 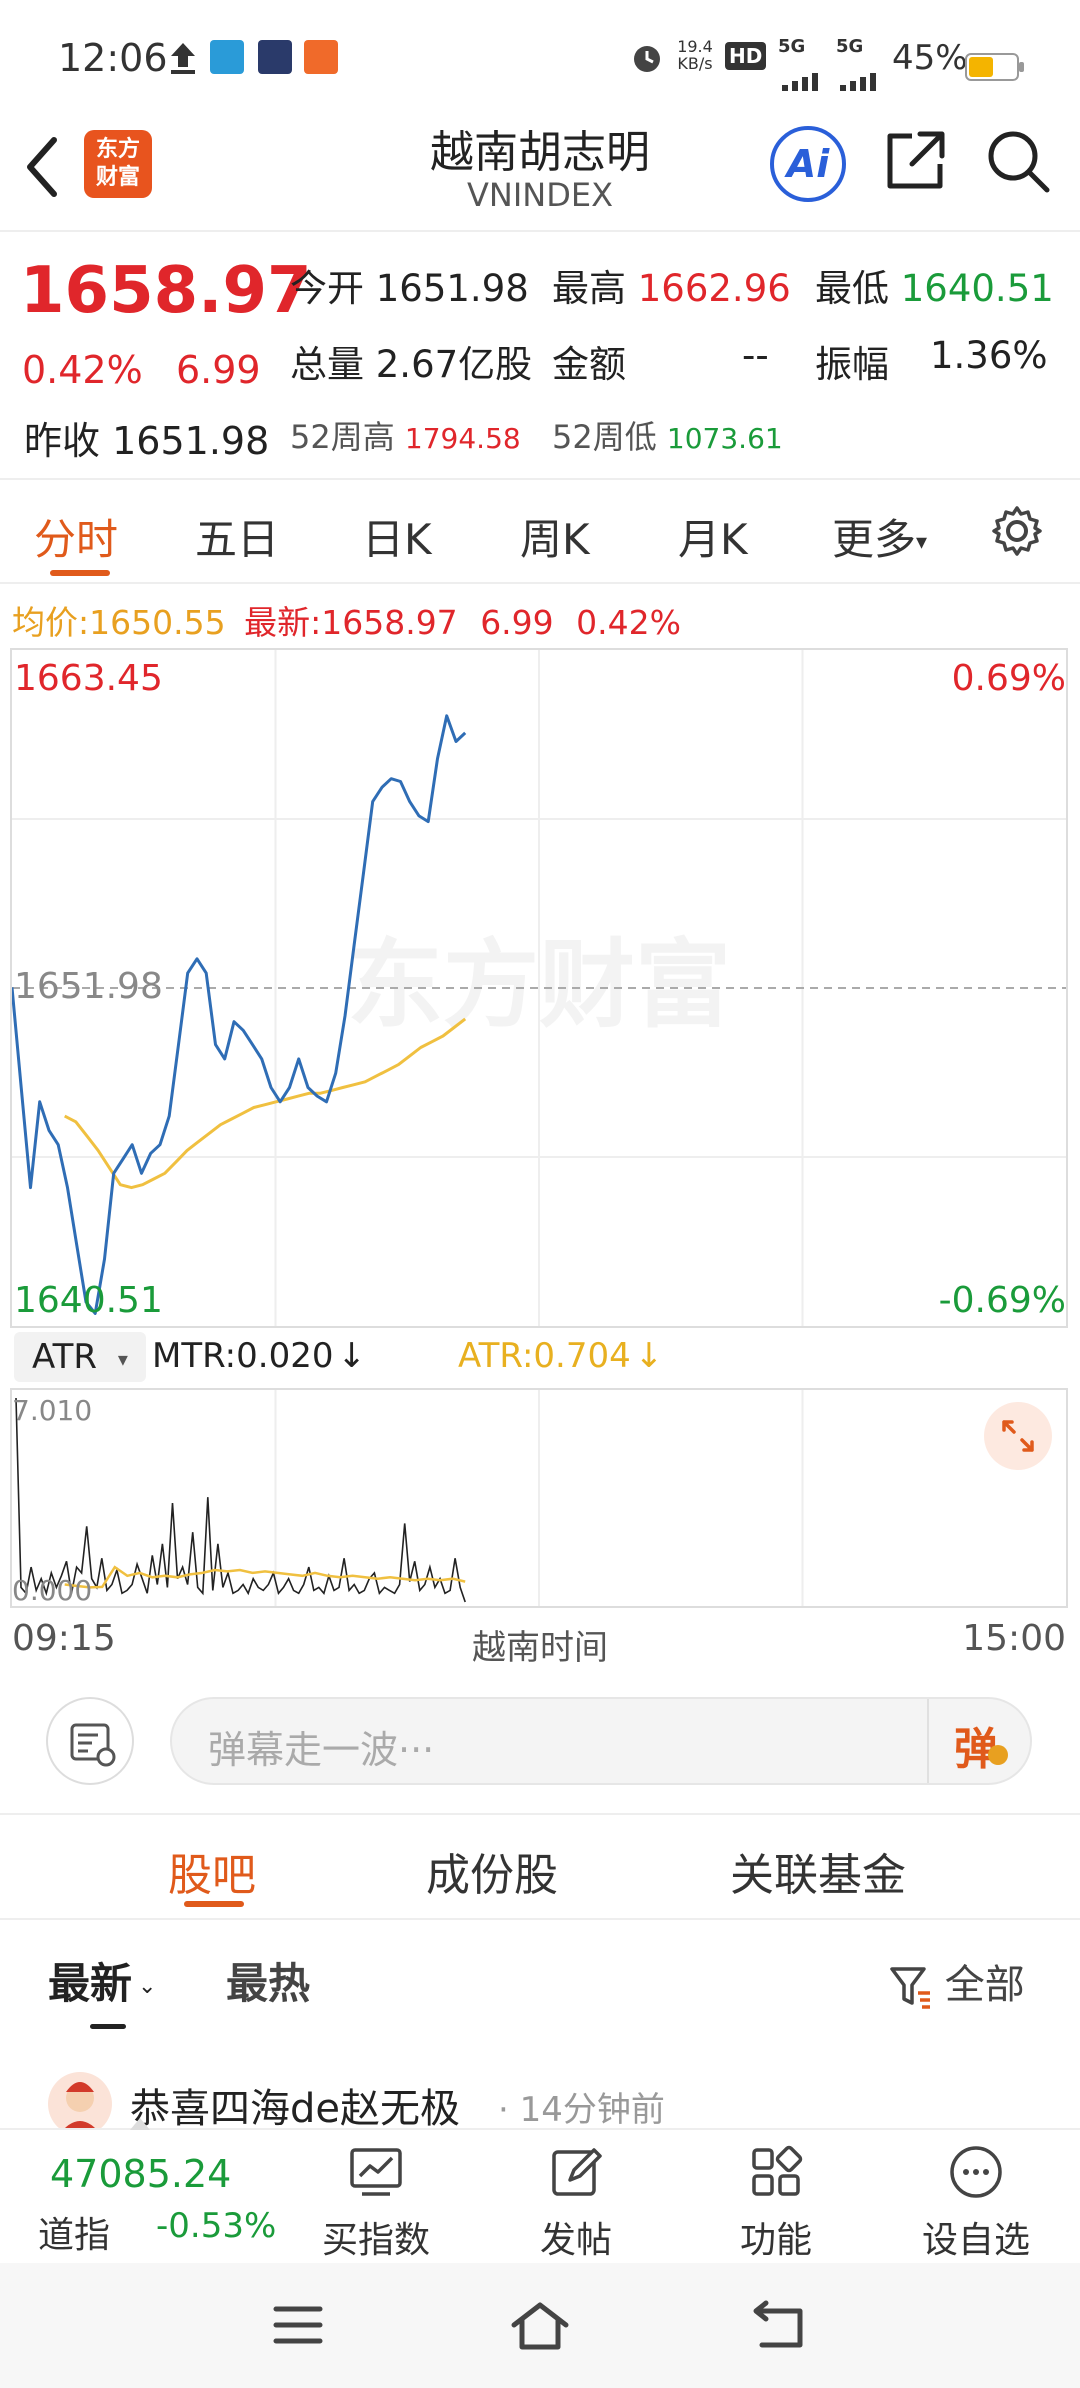 I want to click on functions-label: 功能, so click(x=775, y=2240).